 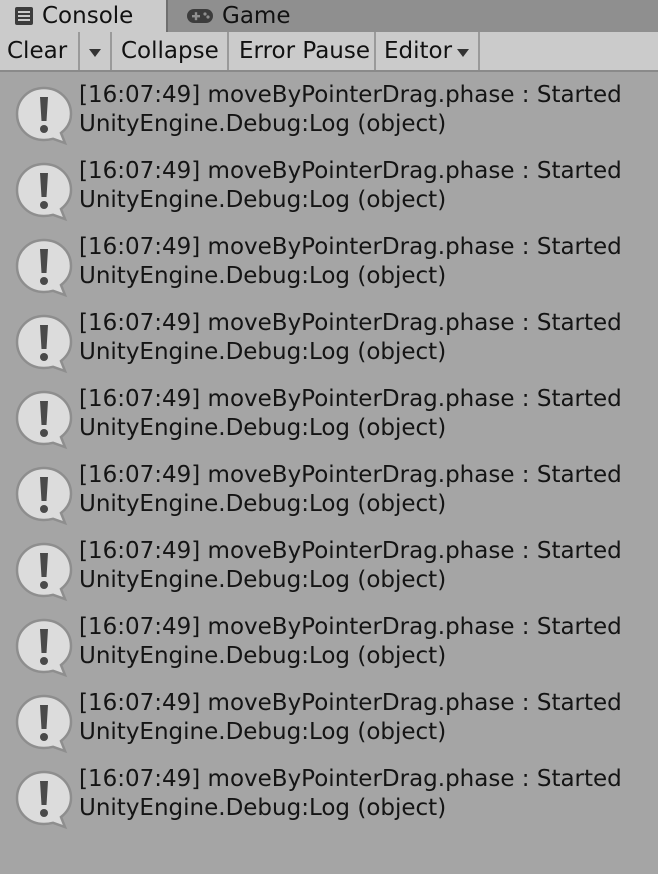 I want to click on collapse-toggle-label: Collapse, so click(x=170, y=51).